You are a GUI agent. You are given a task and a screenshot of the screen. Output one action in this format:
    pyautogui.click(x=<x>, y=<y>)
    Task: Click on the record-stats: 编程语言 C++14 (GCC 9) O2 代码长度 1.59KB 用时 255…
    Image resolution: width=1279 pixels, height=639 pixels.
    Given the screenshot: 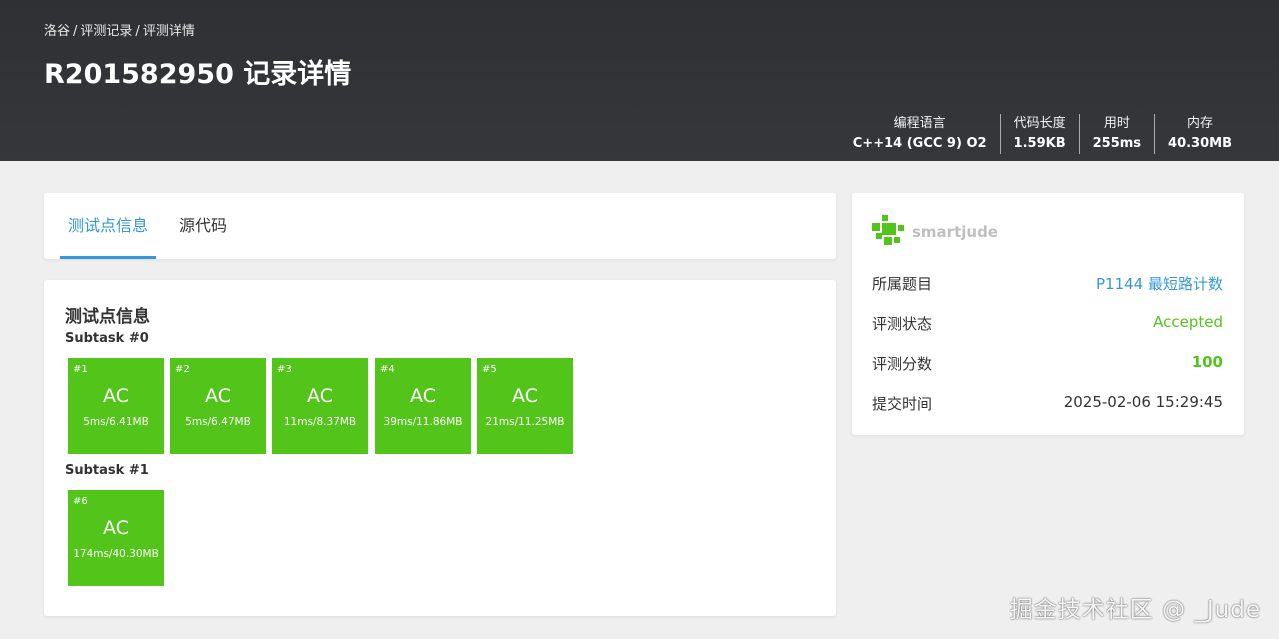 What is the action you would take?
    pyautogui.click(x=1042, y=134)
    